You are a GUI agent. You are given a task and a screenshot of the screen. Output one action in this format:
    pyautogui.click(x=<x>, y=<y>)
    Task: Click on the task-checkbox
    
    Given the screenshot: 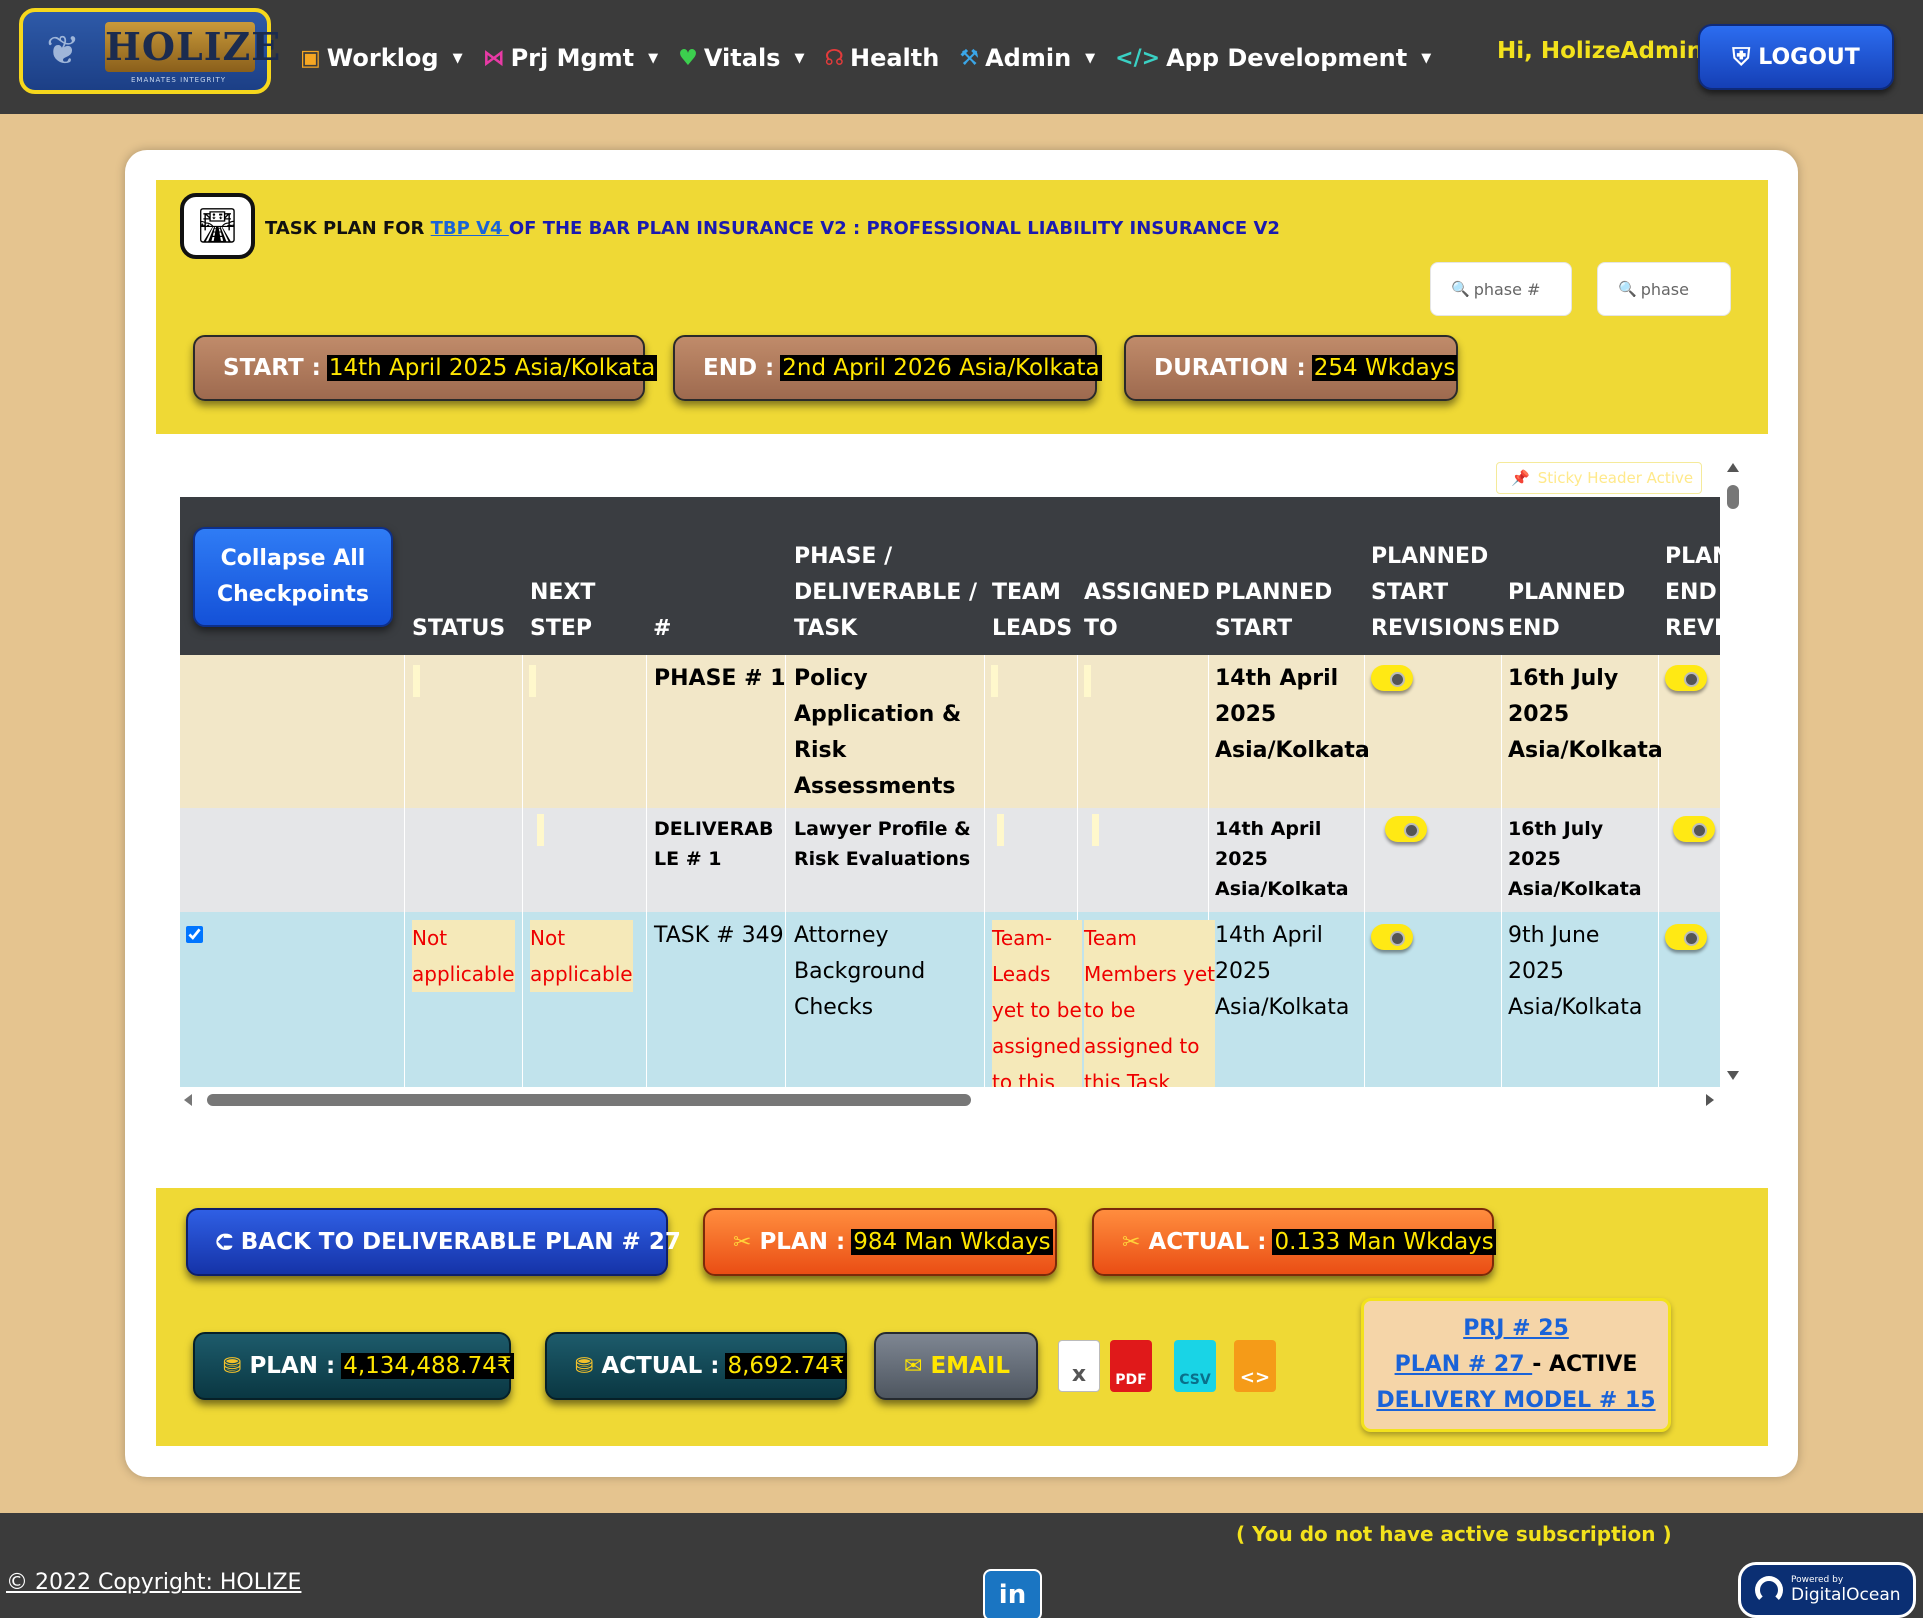 What is the action you would take?
    pyautogui.click(x=194, y=934)
    